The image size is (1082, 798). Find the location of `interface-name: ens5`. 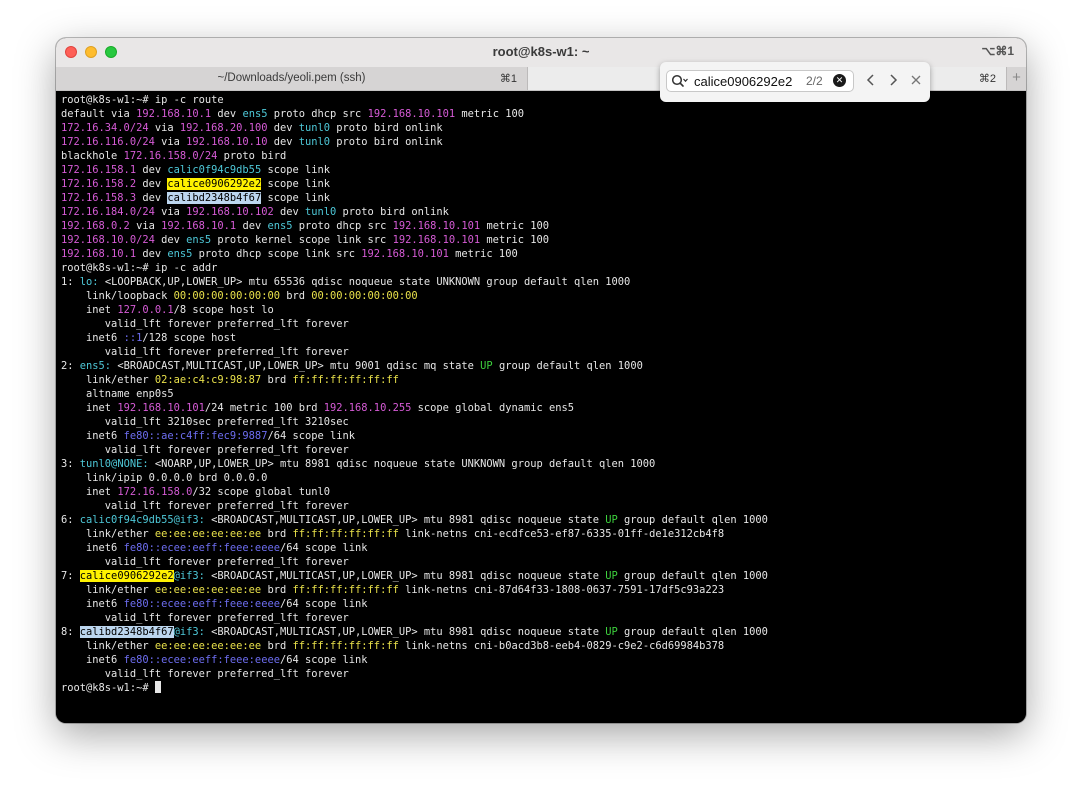

interface-name: ens5 is located at coordinates (180, 254).